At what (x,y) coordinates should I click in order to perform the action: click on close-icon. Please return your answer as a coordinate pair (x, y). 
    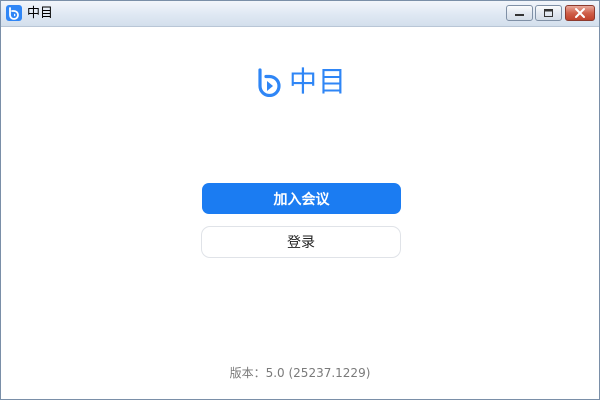
    Looking at the image, I should click on (580, 13).